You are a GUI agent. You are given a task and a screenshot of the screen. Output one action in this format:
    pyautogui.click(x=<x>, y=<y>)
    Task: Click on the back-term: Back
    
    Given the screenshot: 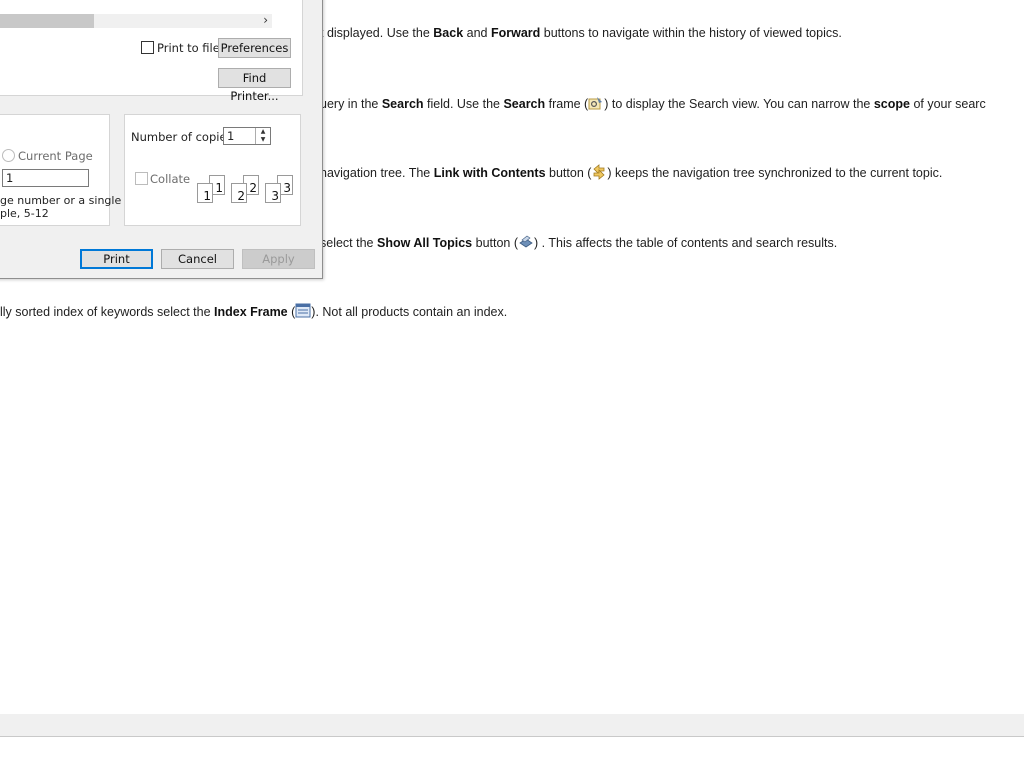 What is the action you would take?
    pyautogui.click(x=448, y=33)
    